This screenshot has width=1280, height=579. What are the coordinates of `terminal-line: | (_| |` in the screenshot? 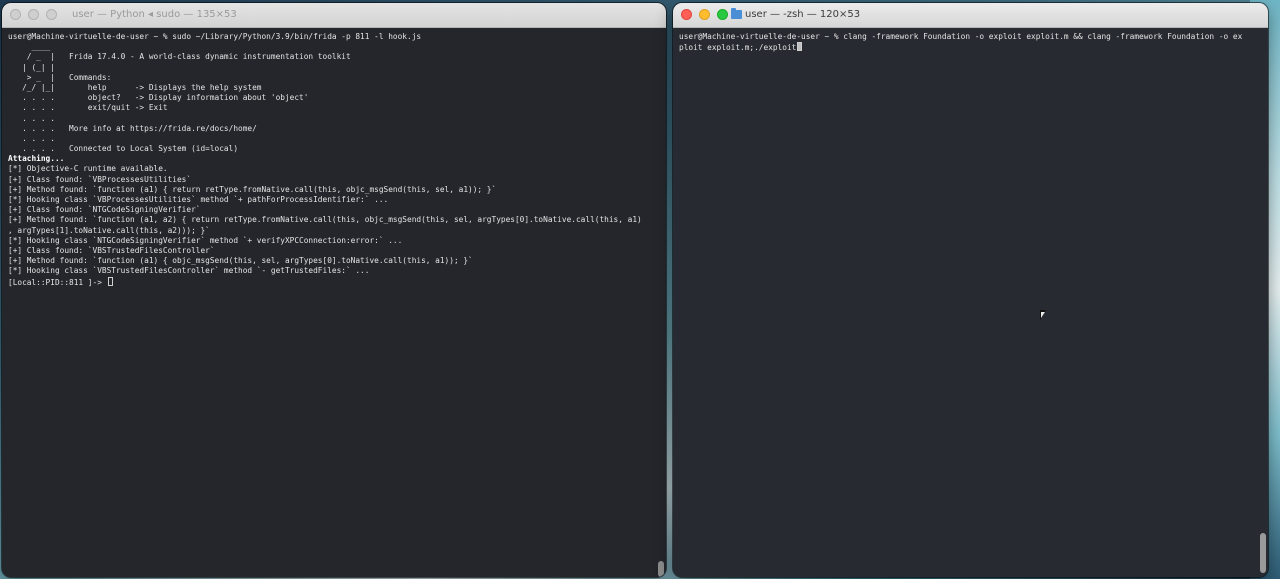 It's located at (31, 67).